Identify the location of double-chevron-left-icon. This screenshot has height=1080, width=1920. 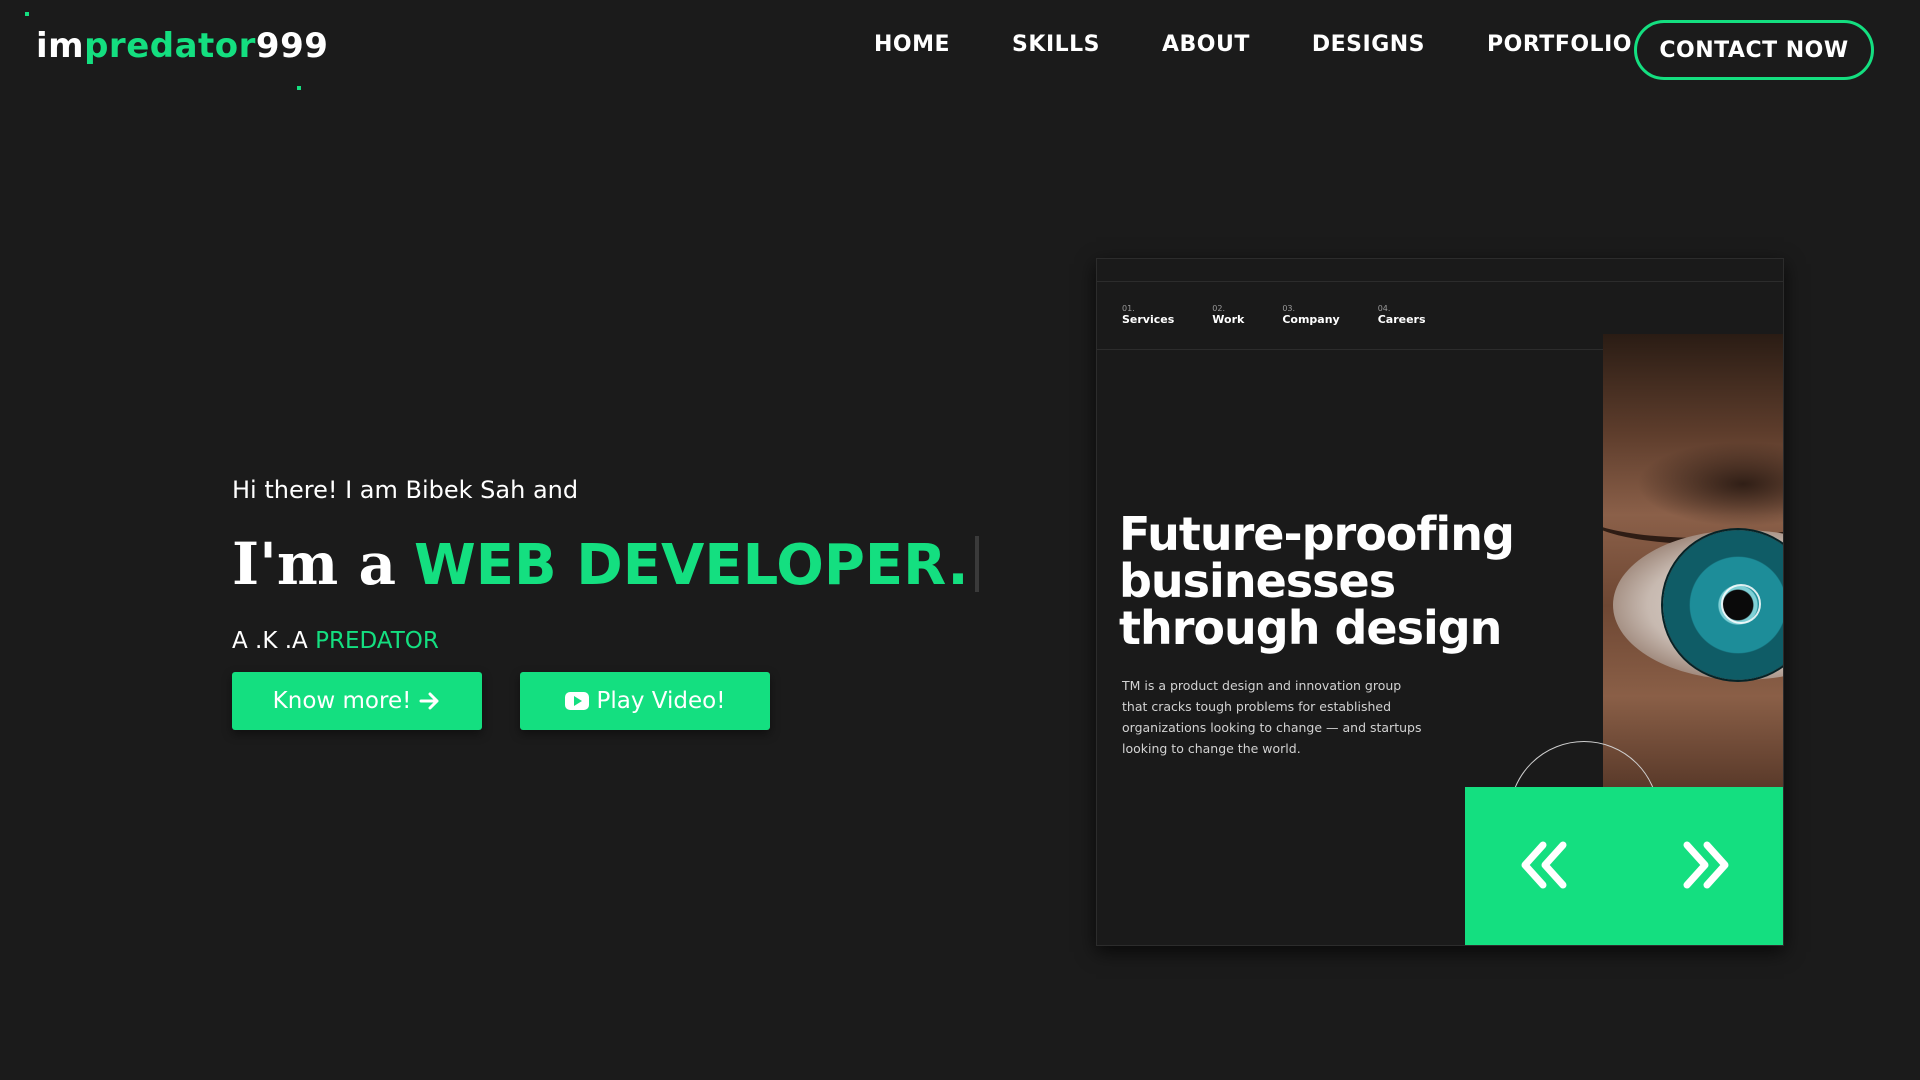
(1543, 865).